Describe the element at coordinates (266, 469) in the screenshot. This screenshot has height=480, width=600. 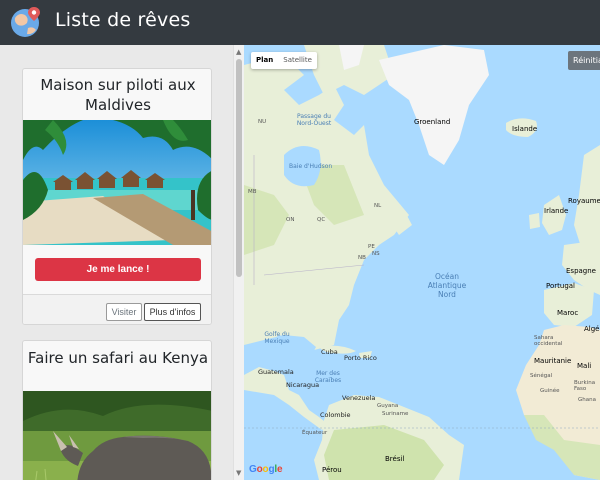
I see `google-logo: Google` at that location.